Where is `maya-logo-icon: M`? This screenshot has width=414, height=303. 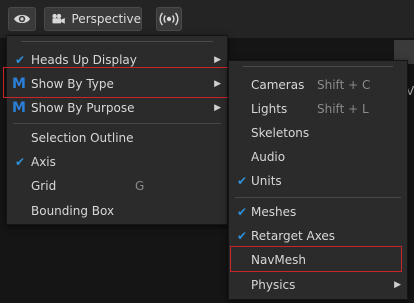 maya-logo-icon: M is located at coordinates (19, 108).